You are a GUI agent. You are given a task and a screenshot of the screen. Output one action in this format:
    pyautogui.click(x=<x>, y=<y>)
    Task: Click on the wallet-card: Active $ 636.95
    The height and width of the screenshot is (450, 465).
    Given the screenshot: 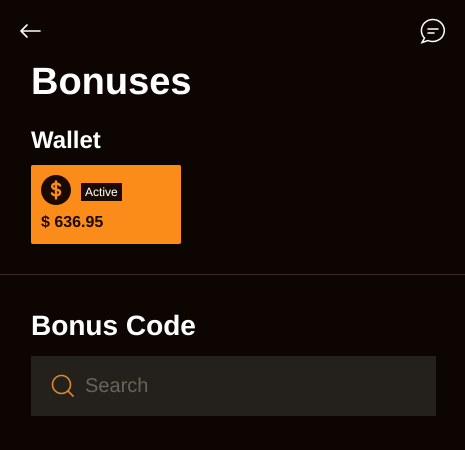 What is the action you would take?
    pyautogui.click(x=106, y=204)
    